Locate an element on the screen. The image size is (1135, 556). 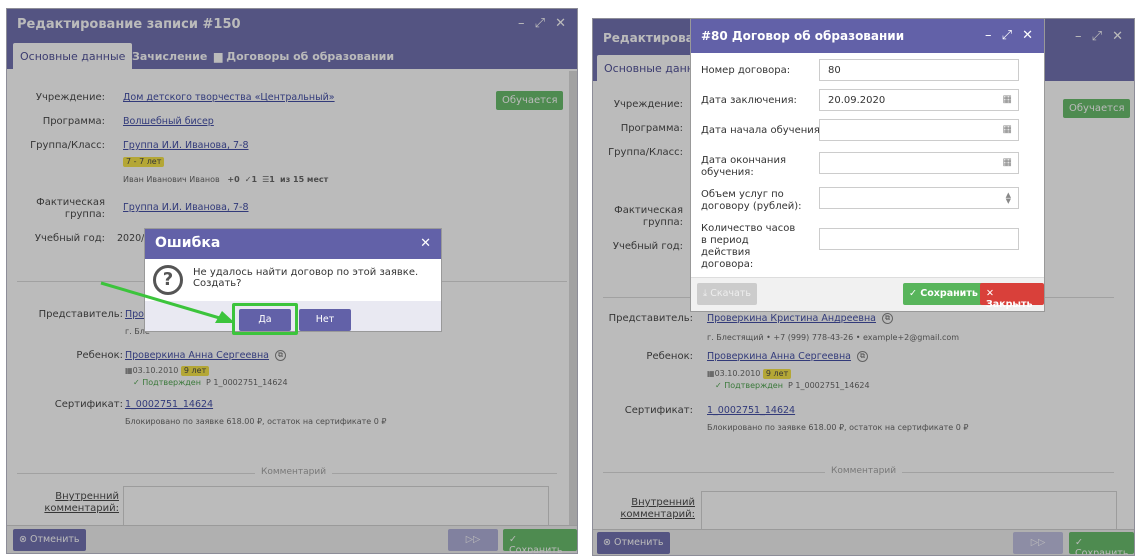
check-icon: ✓ is located at coordinates (915, 293).